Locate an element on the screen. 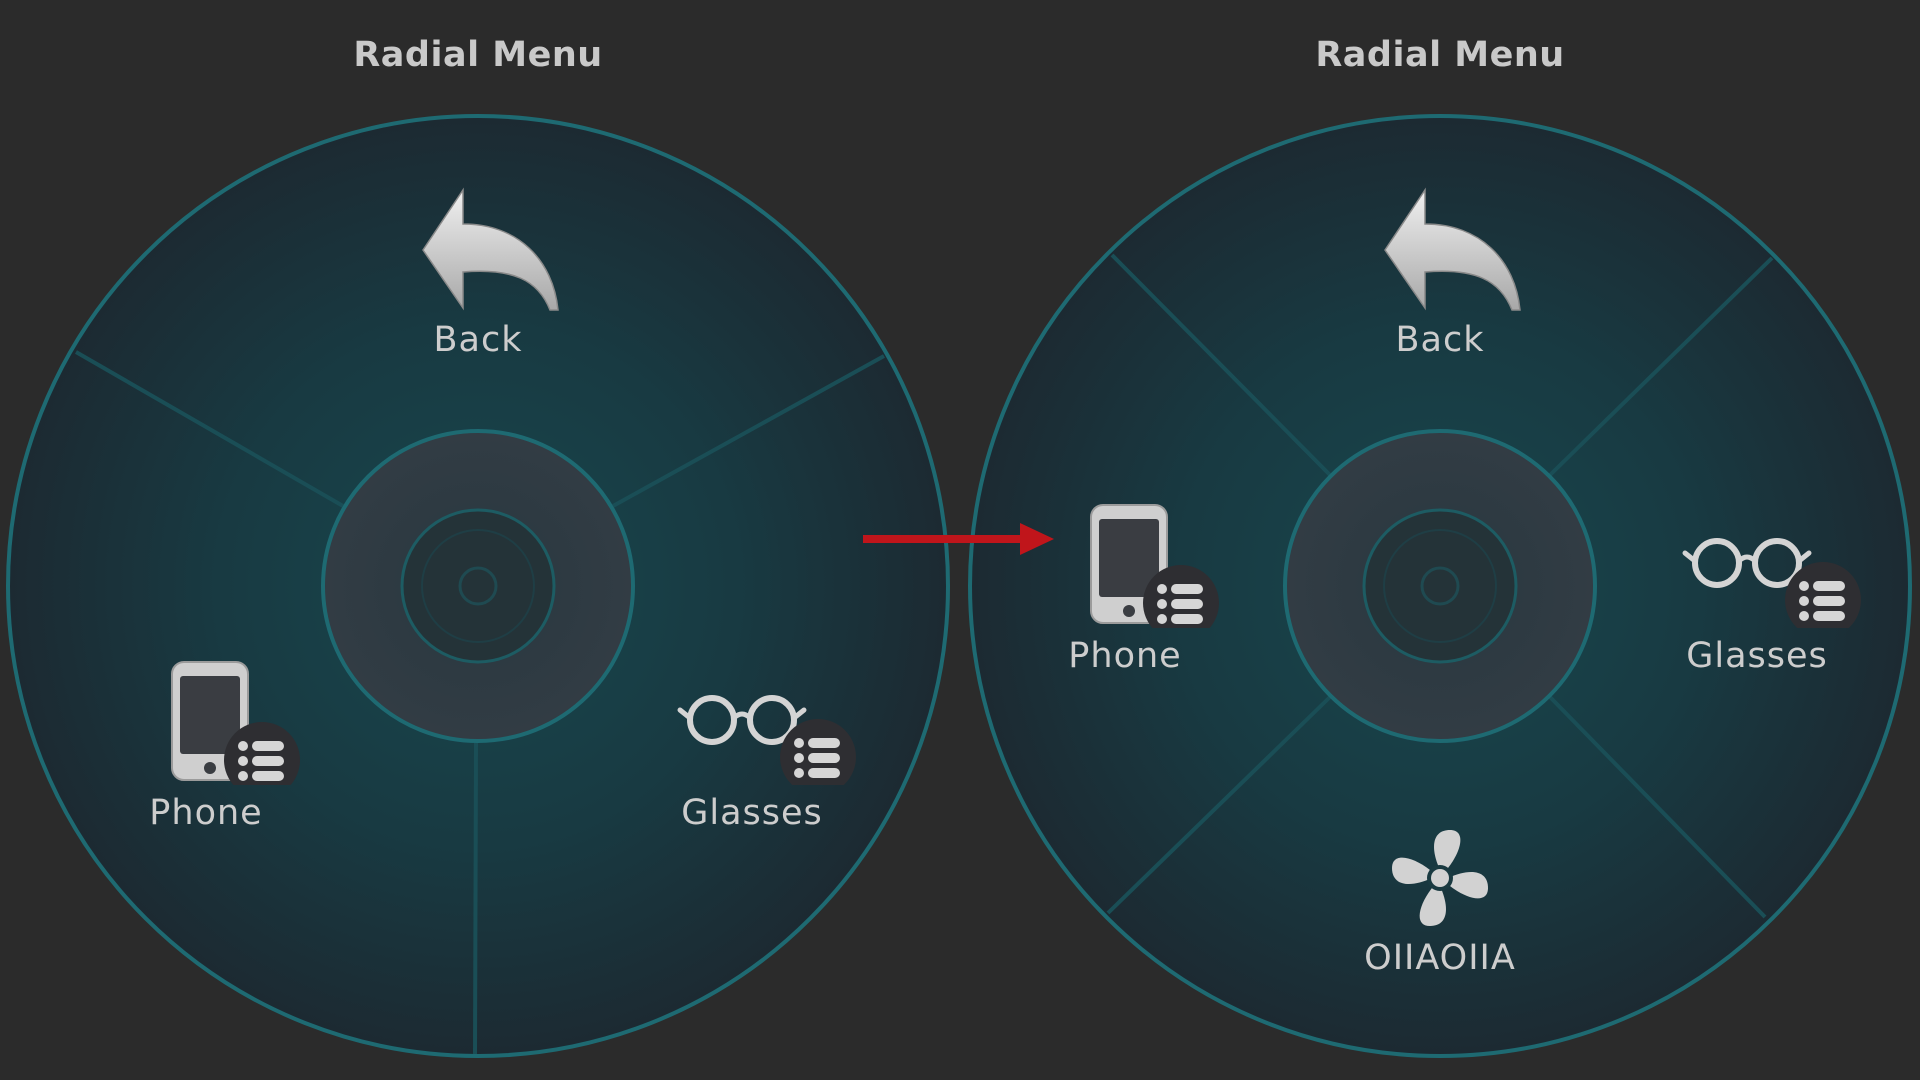 This screenshot has height=1080, width=1920. left-item-glasses: Glasses is located at coordinates (752, 761).